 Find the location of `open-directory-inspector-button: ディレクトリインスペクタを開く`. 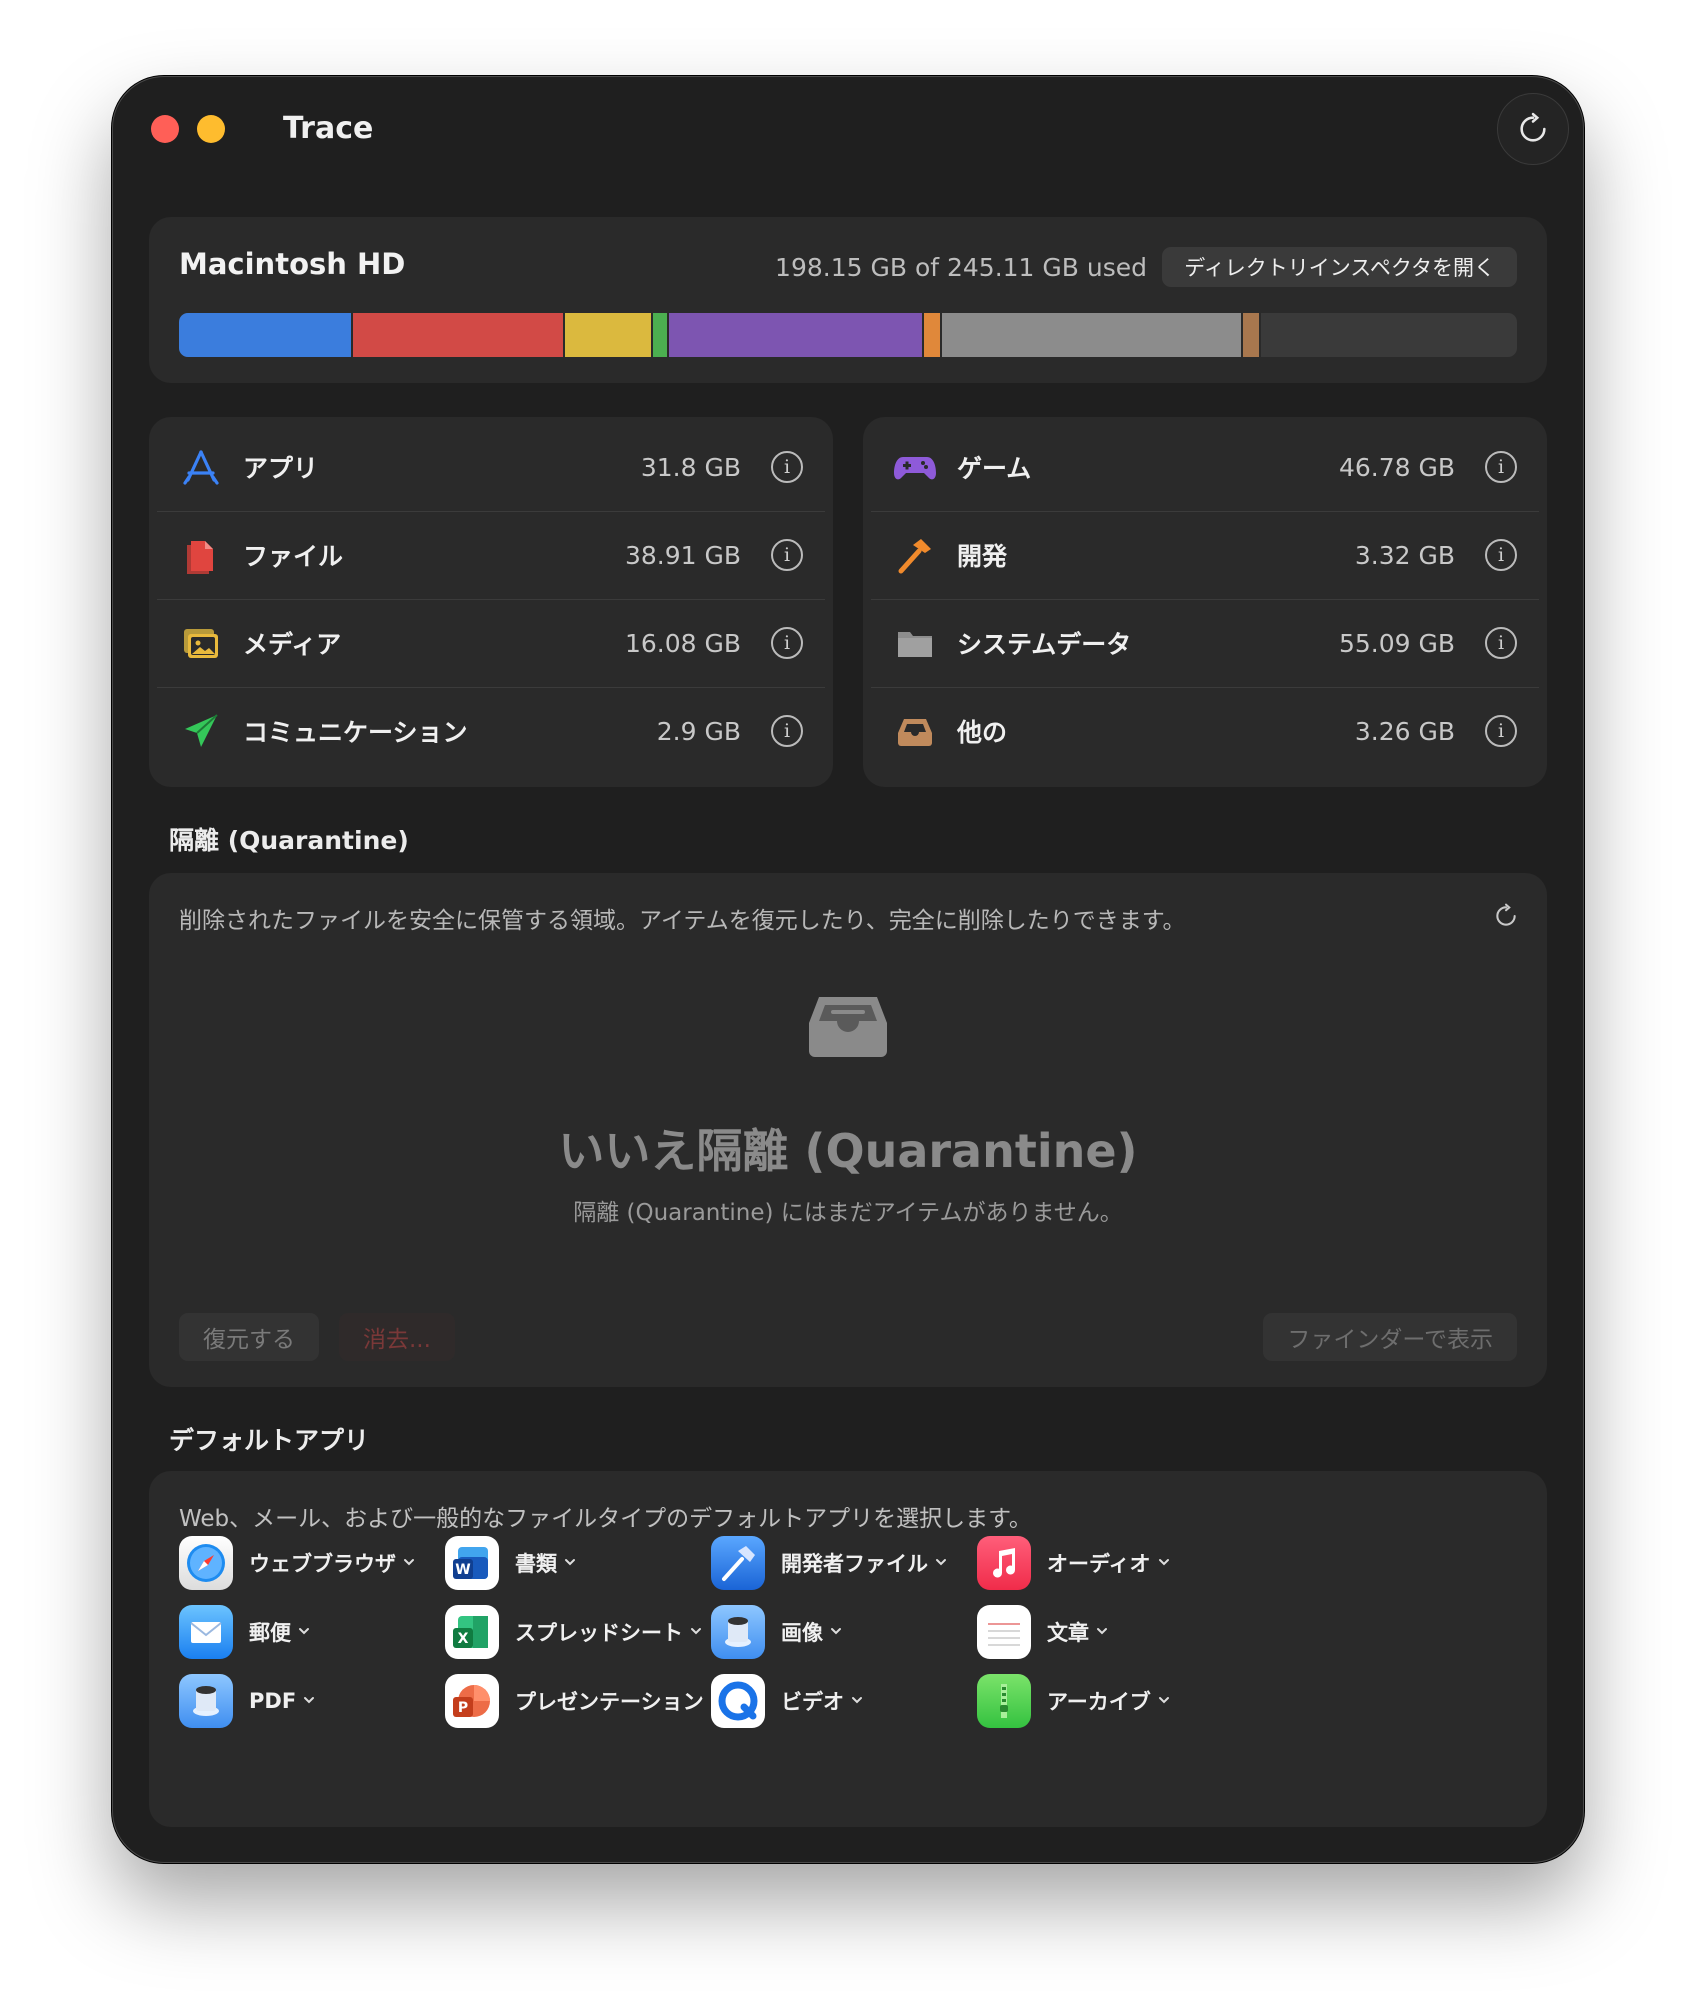

open-directory-inspector-button: ディレクトリインスペクタを開く is located at coordinates (1339, 267).